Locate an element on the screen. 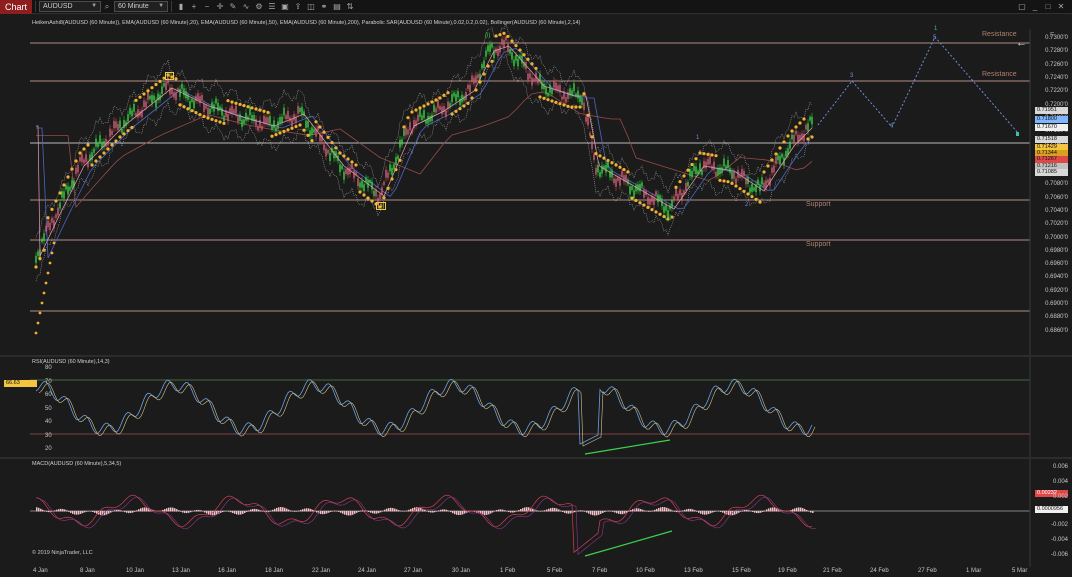 This screenshot has height=577, width=1072. wave-label-3: 3 is located at coordinates (852, 76).